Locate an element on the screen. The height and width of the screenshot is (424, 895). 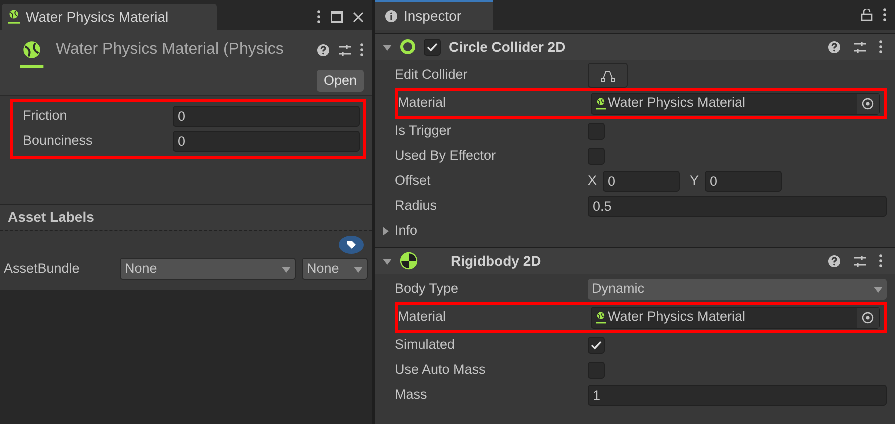
component-header: Rigidbody 2D is located at coordinates (635, 260).